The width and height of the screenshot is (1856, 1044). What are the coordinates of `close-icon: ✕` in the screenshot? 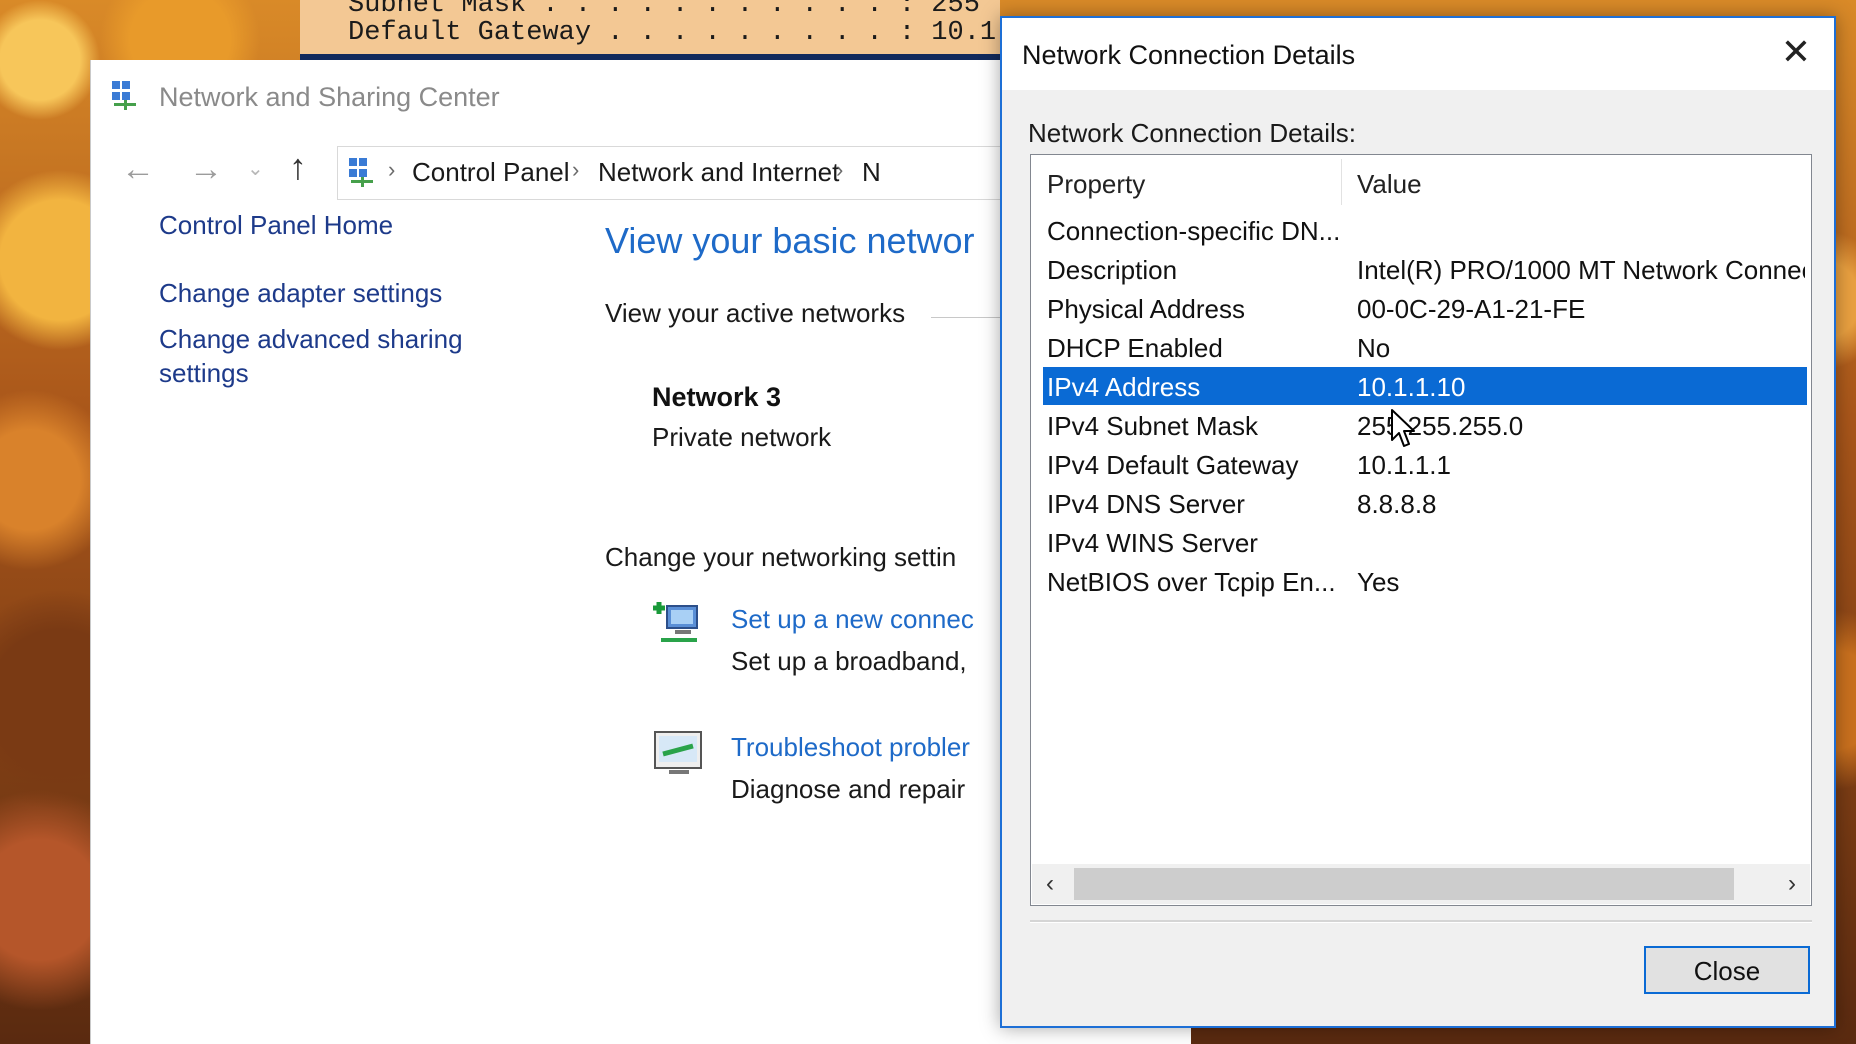 It's located at (1796, 52).